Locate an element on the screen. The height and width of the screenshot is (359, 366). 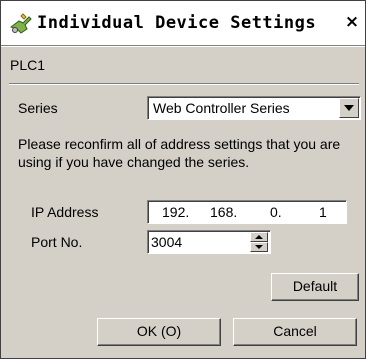
window-title: Individual Device Settings is located at coordinates (177, 23).